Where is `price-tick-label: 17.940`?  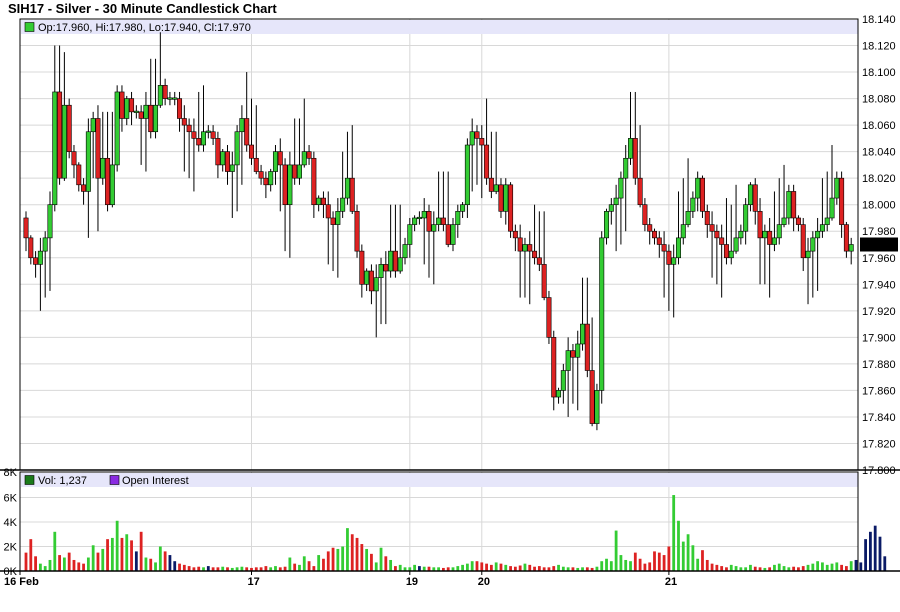 price-tick-label: 17.940 is located at coordinates (879, 285).